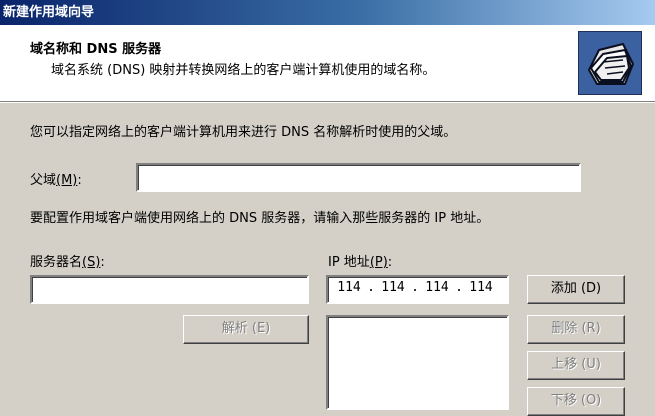 The height and width of the screenshot is (416, 655). I want to click on ip-octet-2: 114, so click(393, 288).